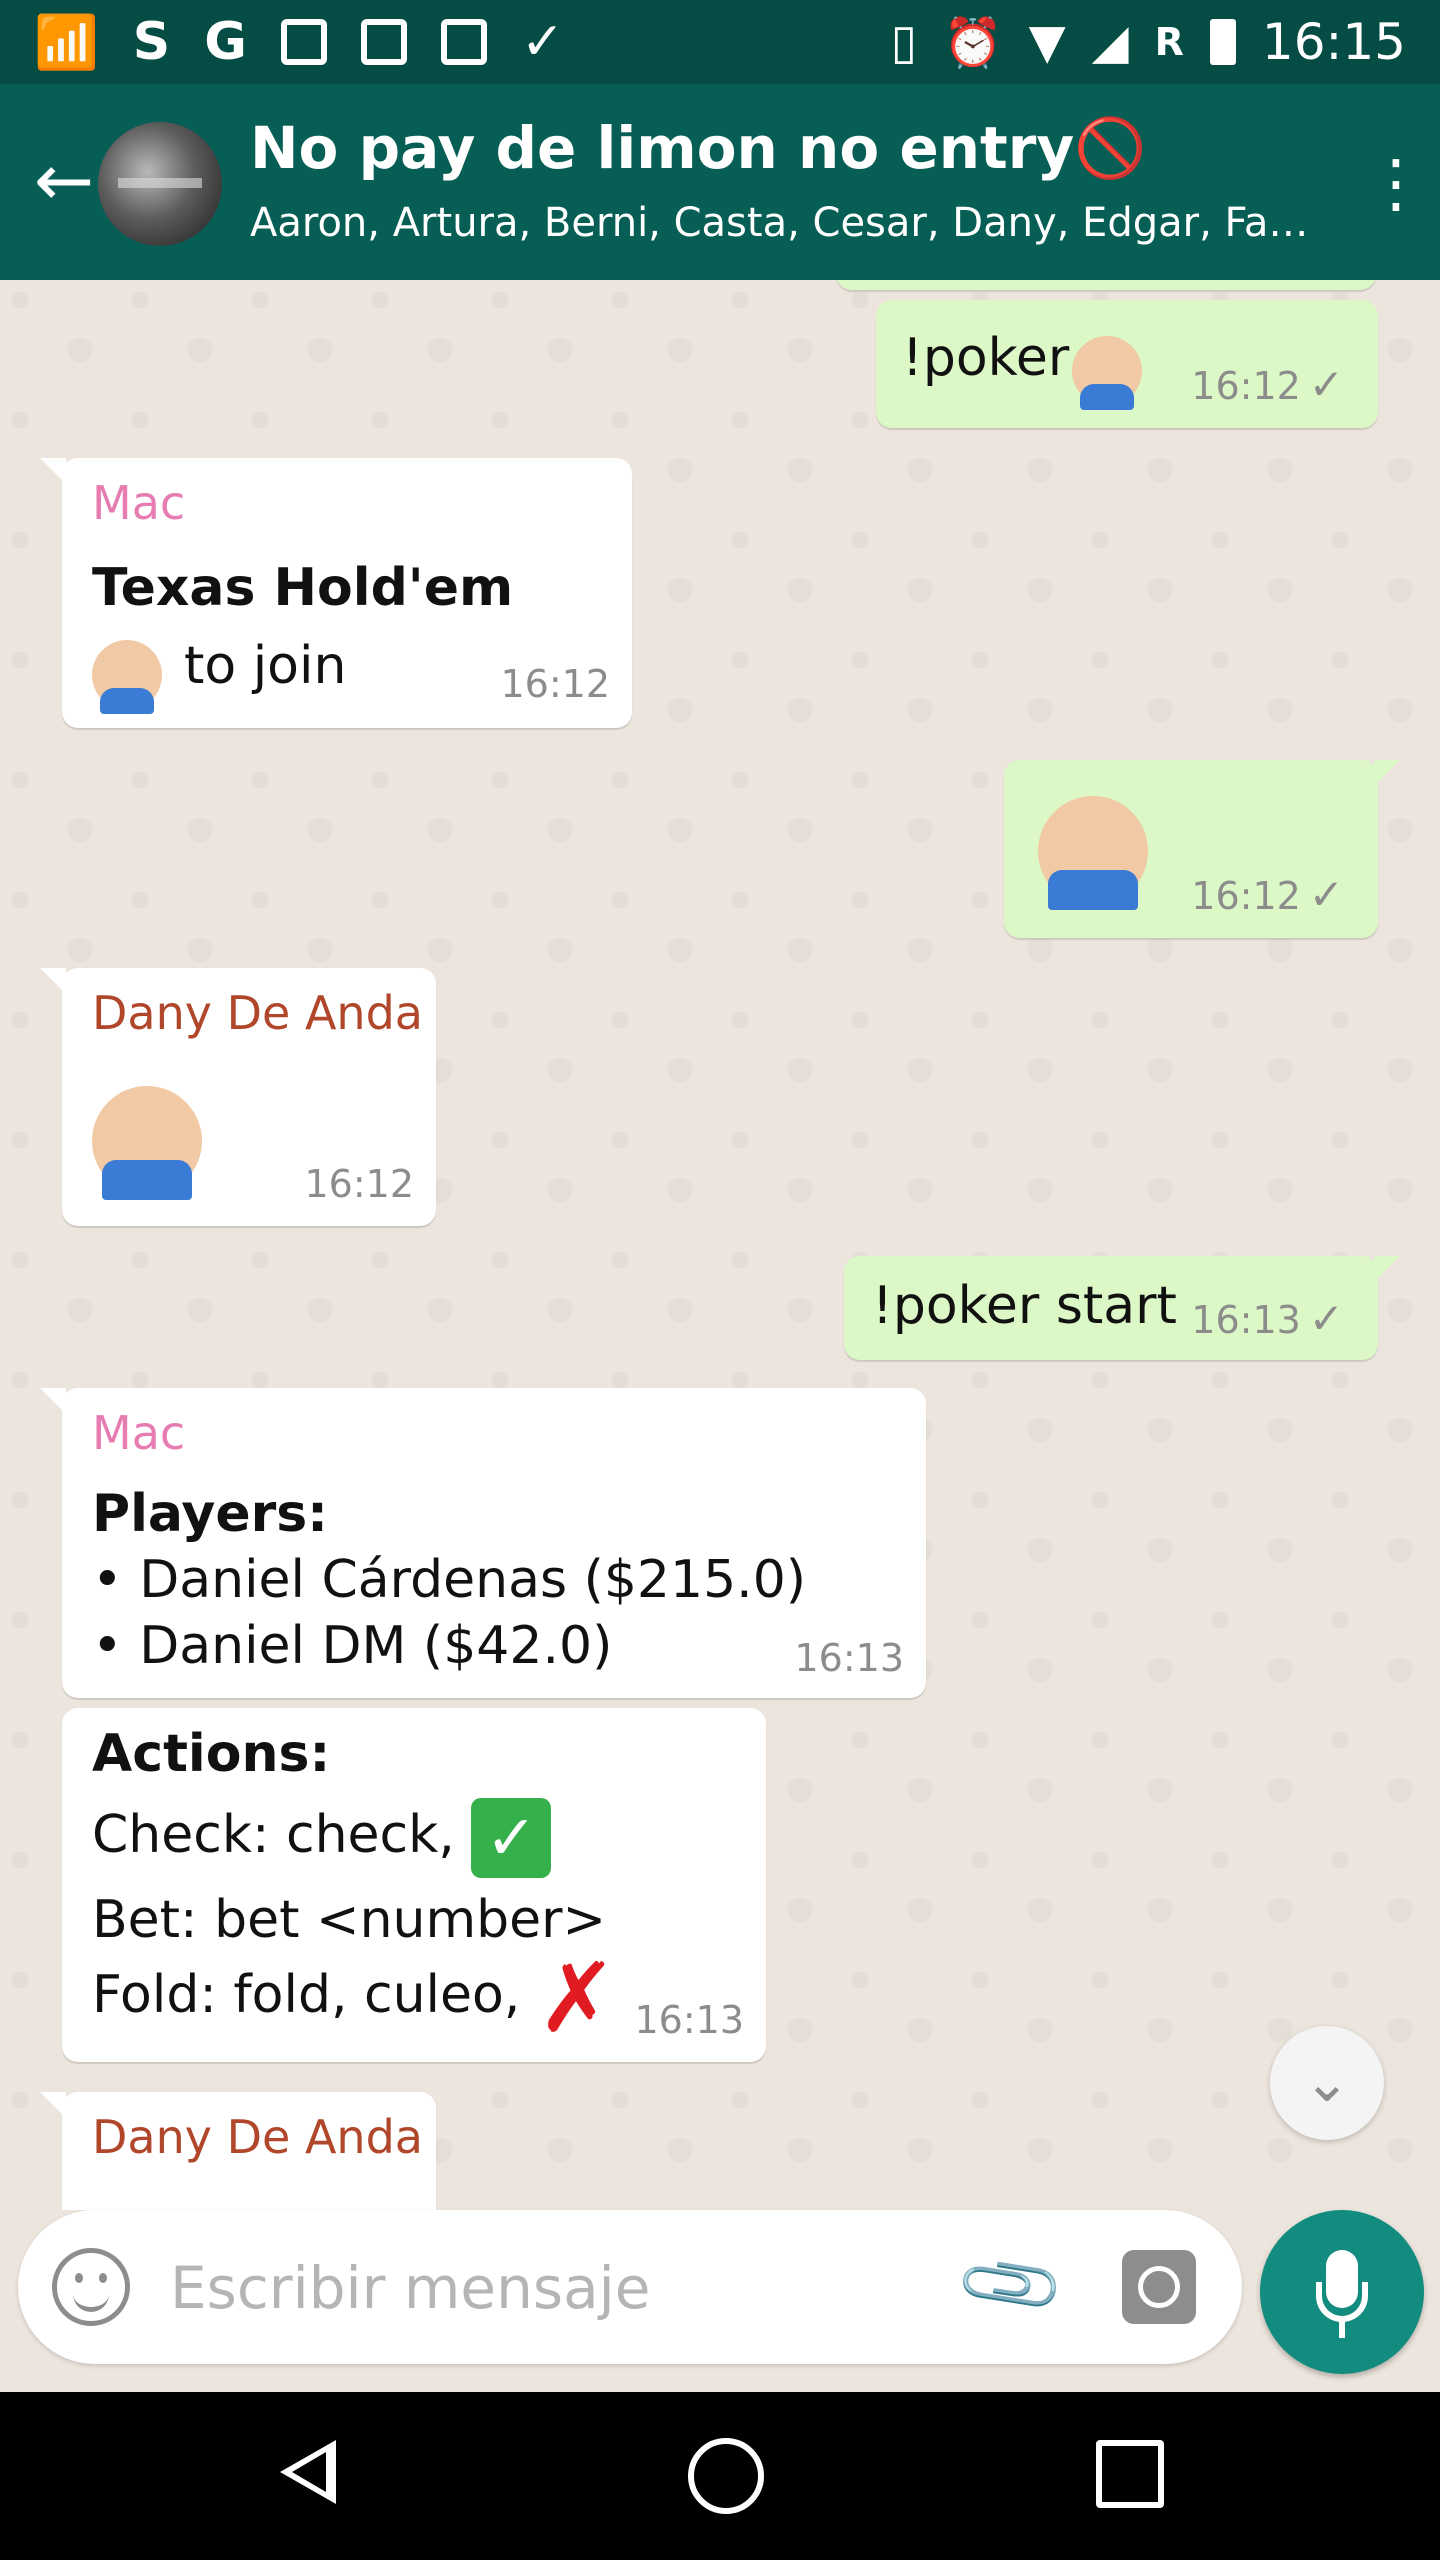 Image resolution: width=1440 pixels, height=2560 pixels. I want to click on message-bubble-out: !poker 16:12 ✓, so click(1127, 364).